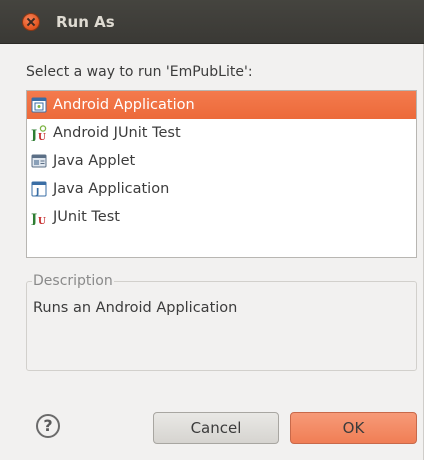 This screenshot has width=424, height=460. I want to click on android-application-icon, so click(39, 105).